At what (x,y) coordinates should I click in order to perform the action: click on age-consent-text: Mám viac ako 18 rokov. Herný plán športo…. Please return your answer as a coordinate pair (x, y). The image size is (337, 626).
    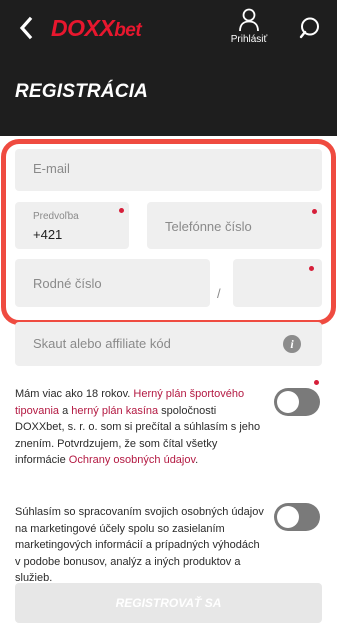
    Looking at the image, I should click on (138, 427).